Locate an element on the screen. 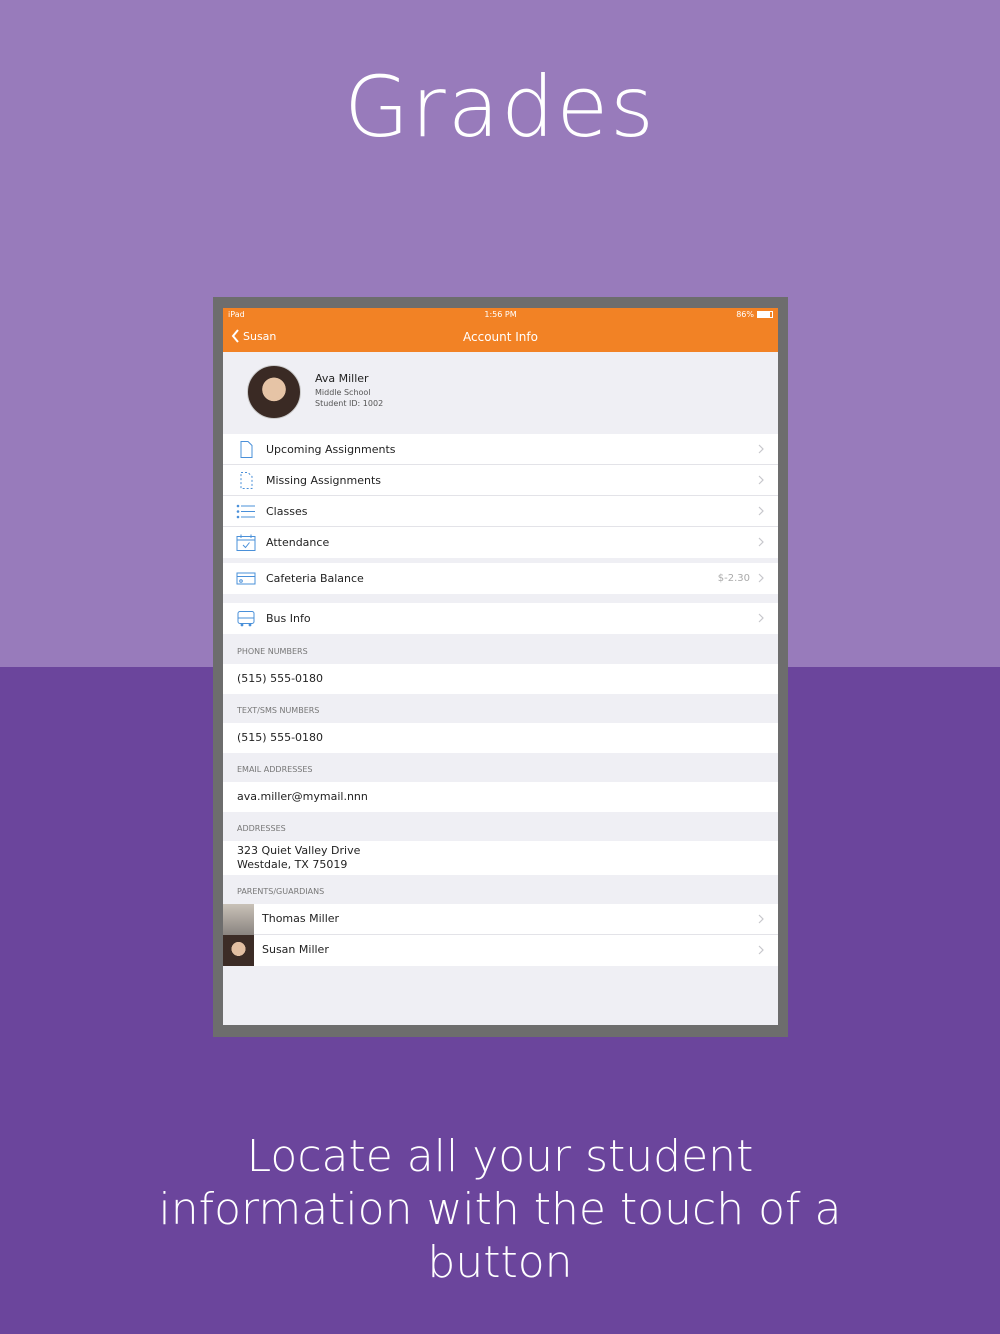  navigation-bar: Susan Account Info is located at coordinates (500, 337).